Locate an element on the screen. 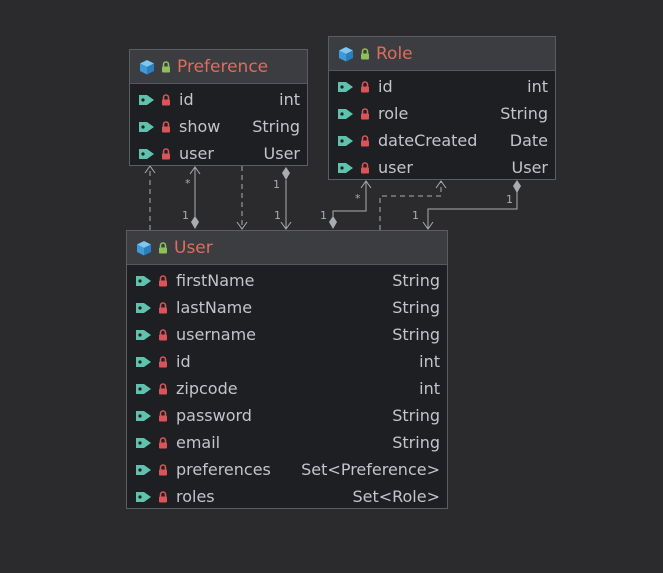 This screenshot has width=663, height=573. edge-role-user-composition is located at coordinates (472, 210).